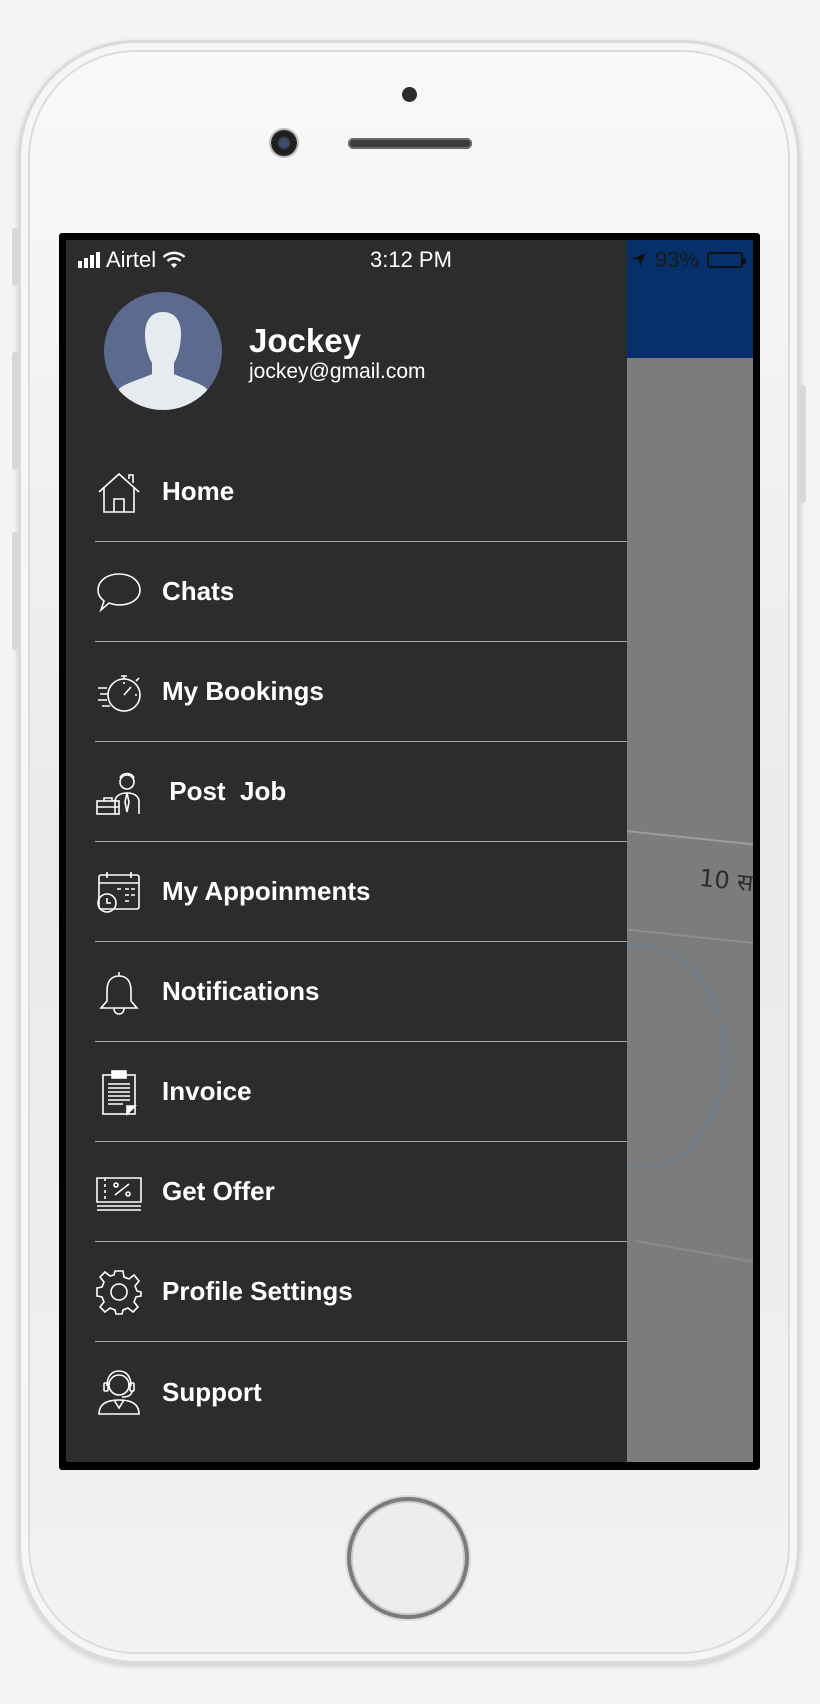 This screenshot has width=820, height=1704. What do you see at coordinates (15, 411) in the screenshot?
I see `volume-up-button` at bounding box center [15, 411].